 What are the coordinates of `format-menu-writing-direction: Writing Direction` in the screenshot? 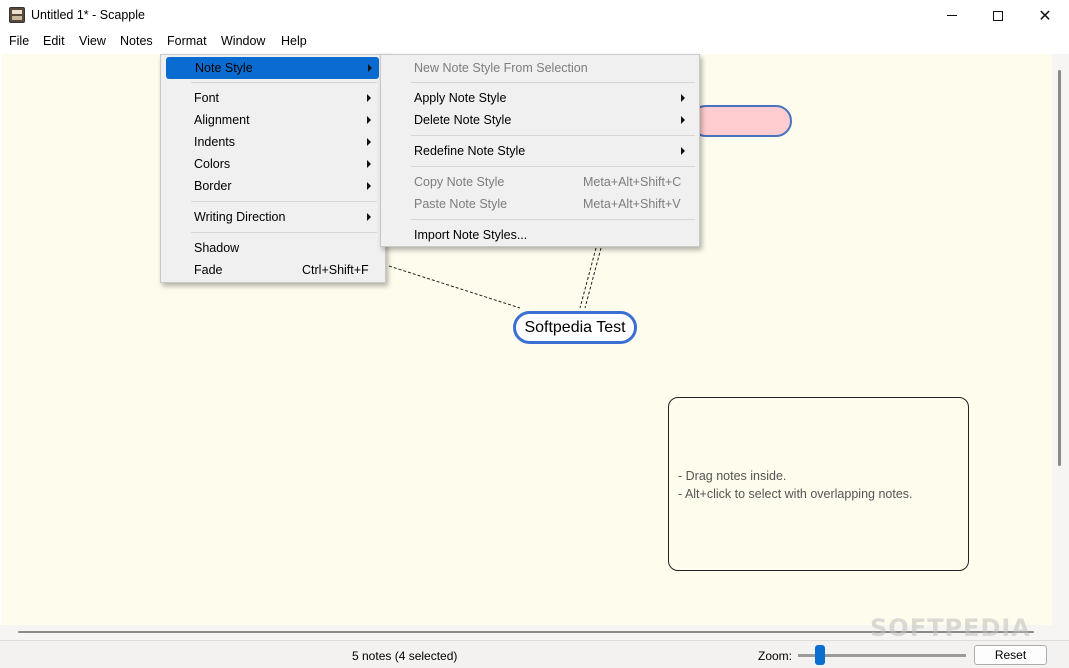 It's located at (273, 217).